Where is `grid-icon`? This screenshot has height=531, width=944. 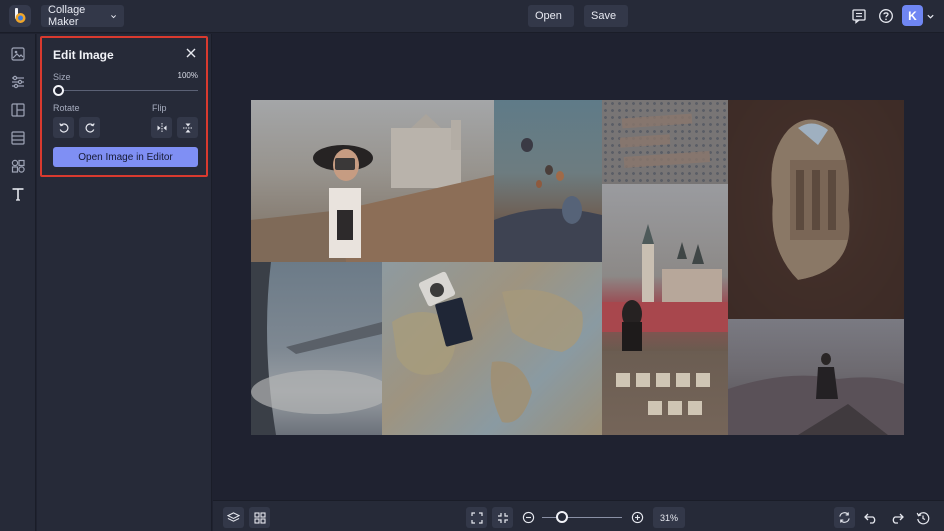 grid-icon is located at coordinates (259, 517).